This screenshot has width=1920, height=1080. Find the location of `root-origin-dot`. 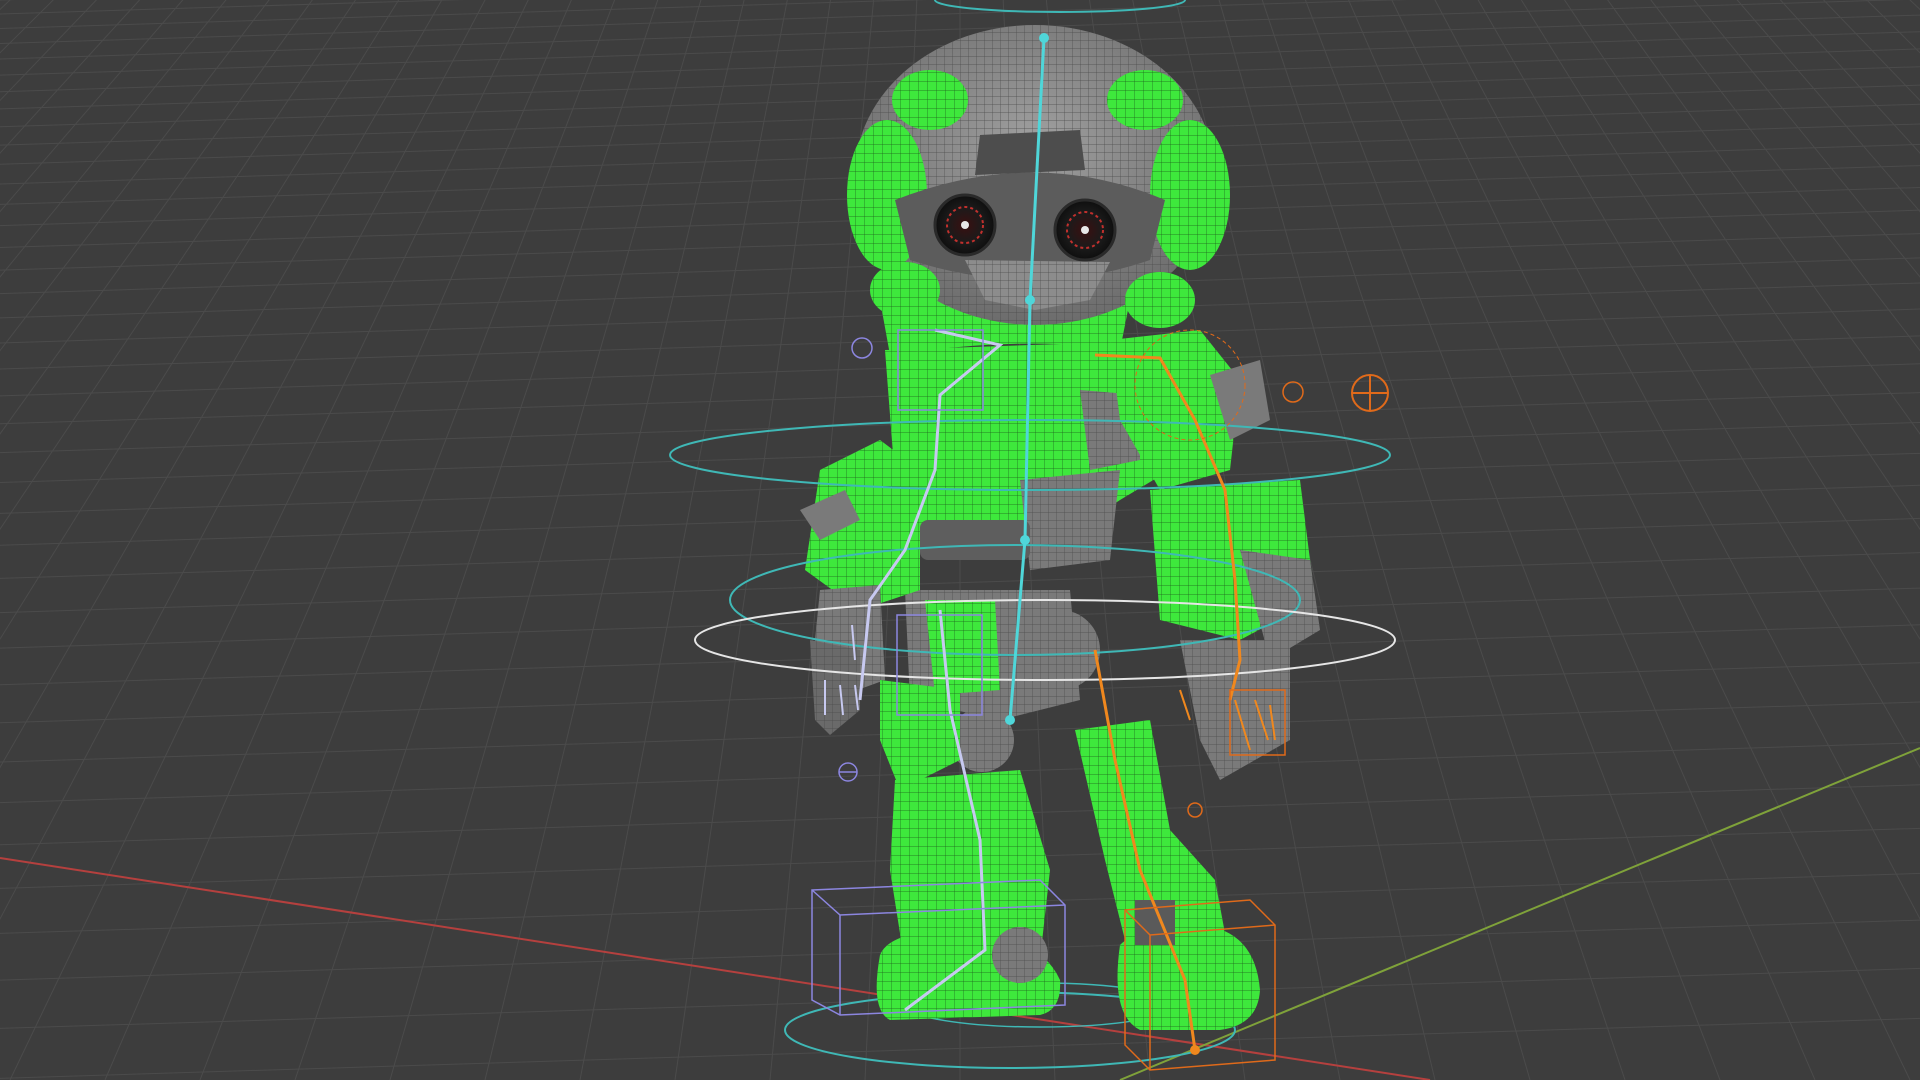

root-origin-dot is located at coordinates (1195, 1050).